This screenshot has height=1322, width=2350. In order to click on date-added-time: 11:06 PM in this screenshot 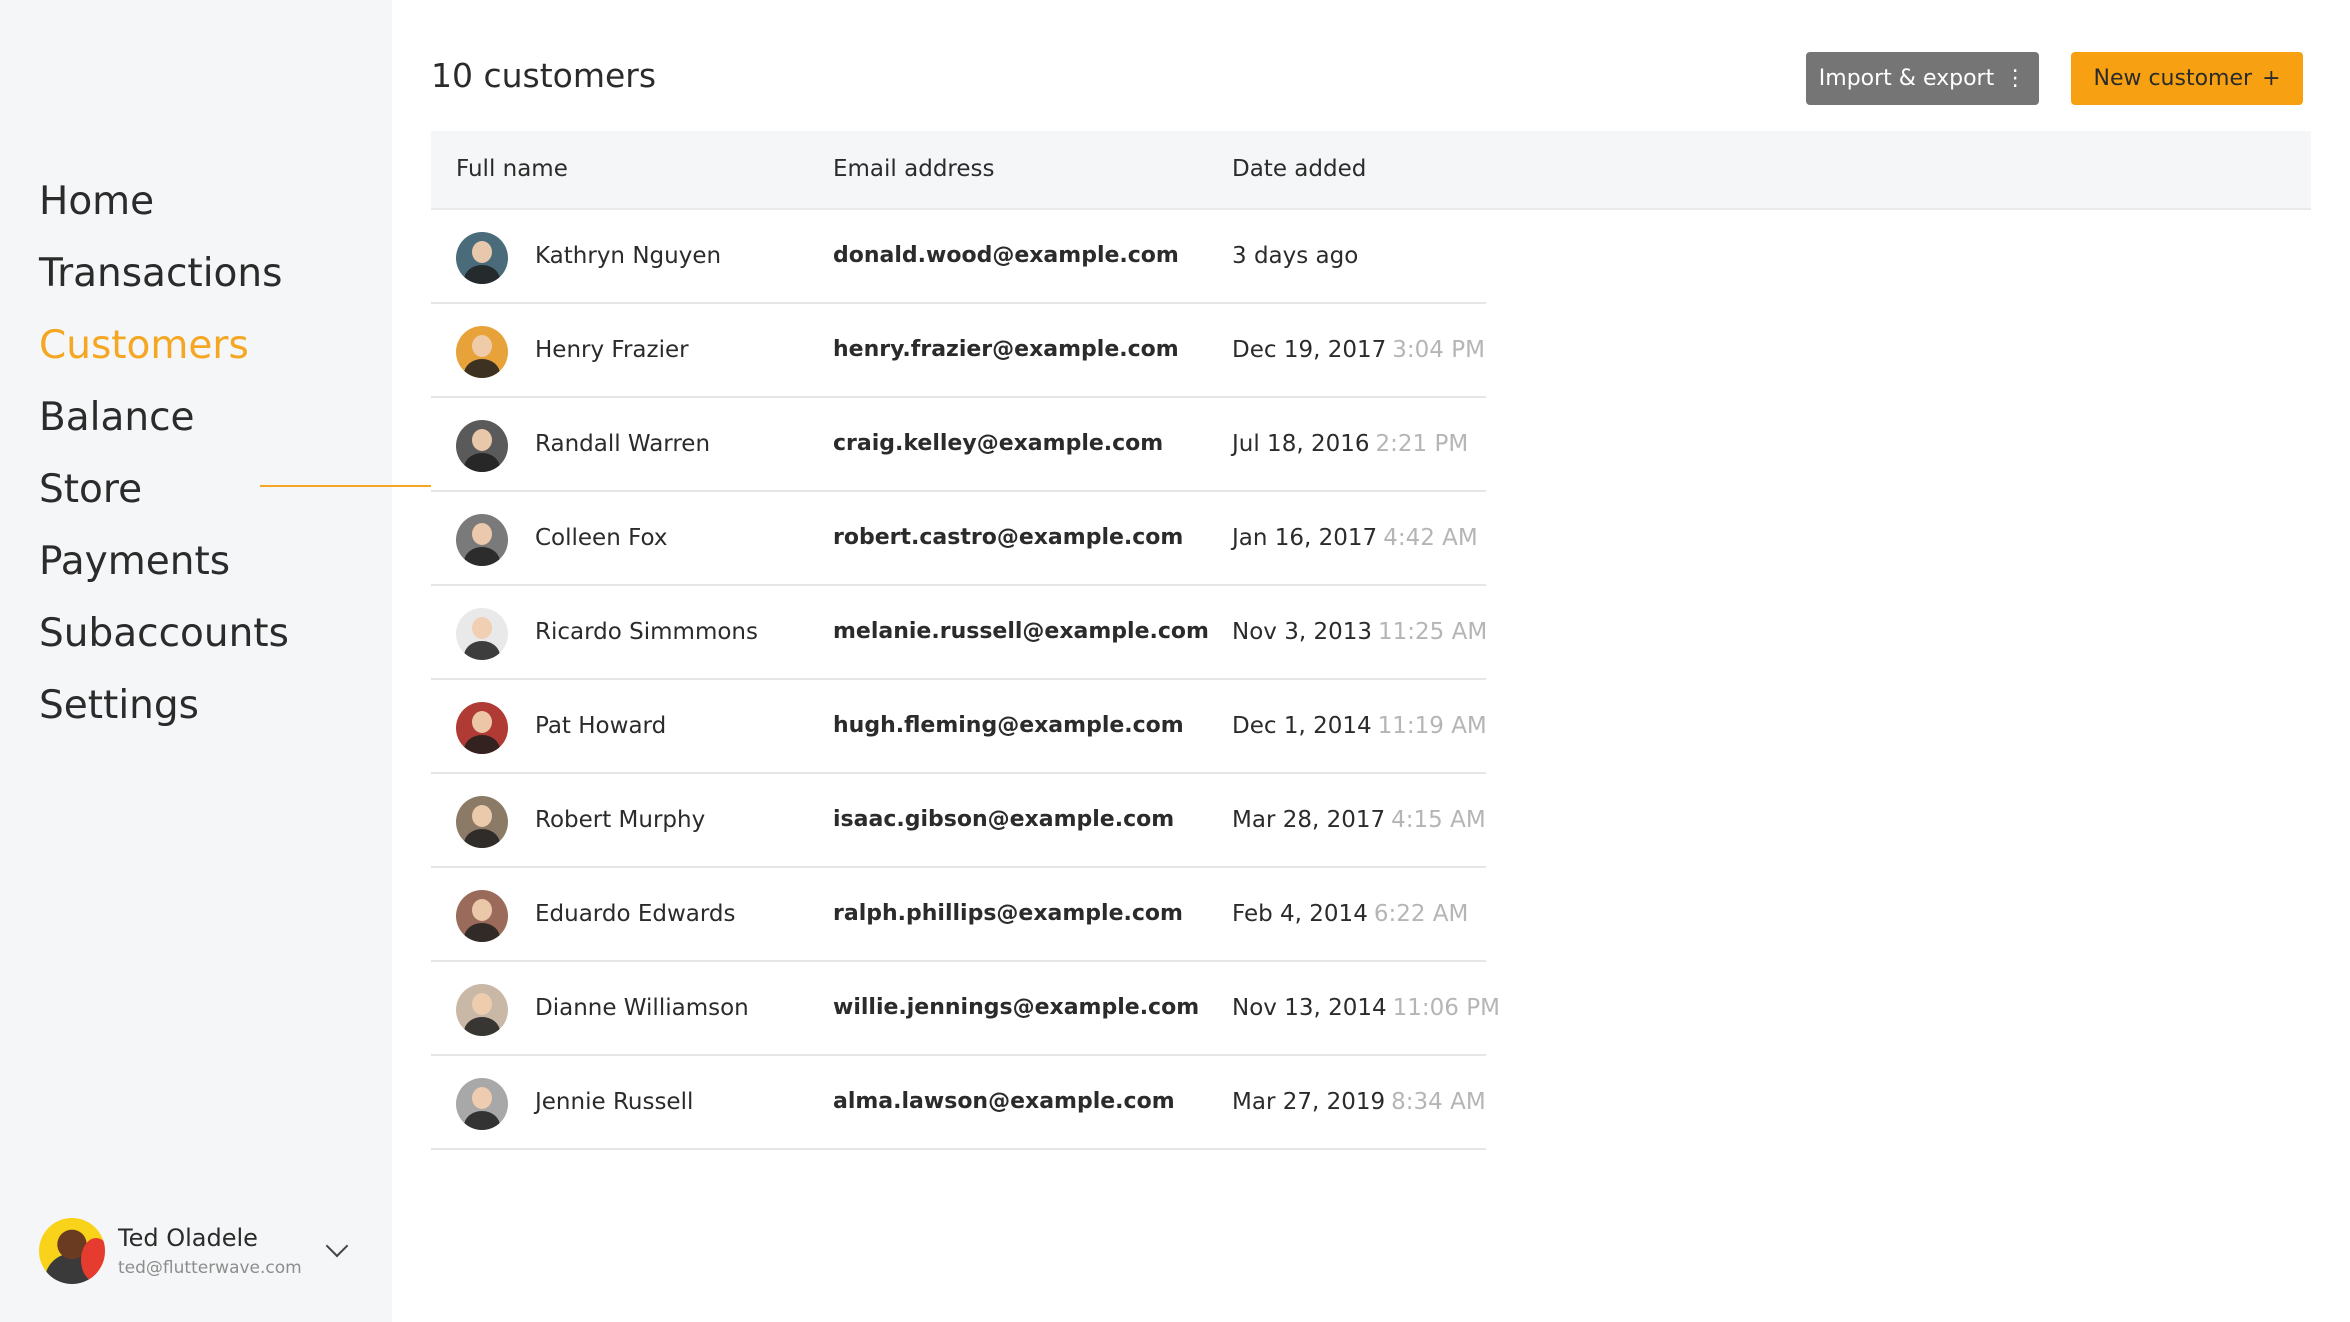, I will do `click(1446, 1008)`.